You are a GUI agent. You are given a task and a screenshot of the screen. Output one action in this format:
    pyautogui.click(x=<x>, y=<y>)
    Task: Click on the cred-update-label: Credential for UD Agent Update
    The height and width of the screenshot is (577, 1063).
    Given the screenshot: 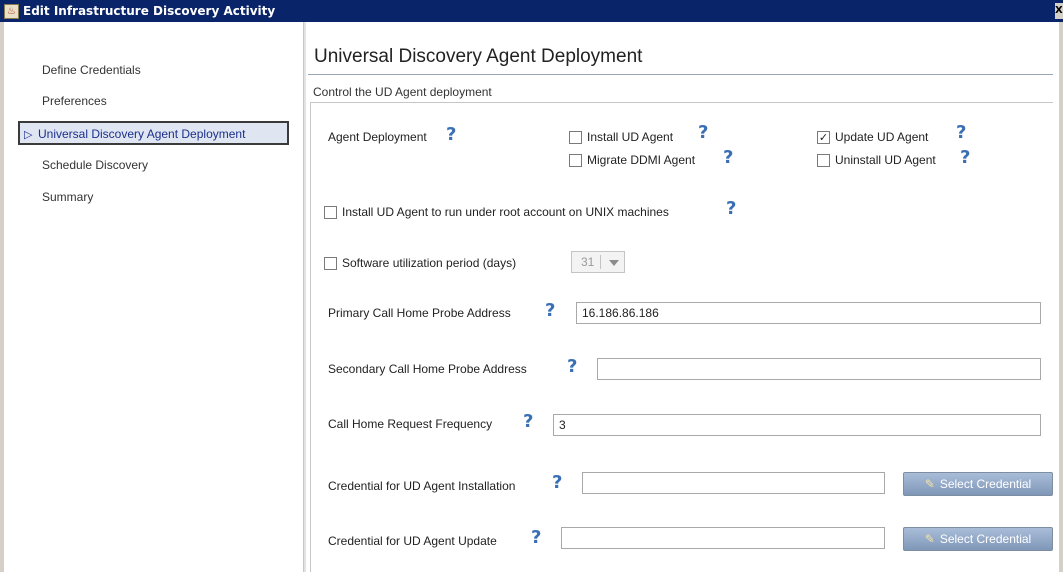 What is the action you would take?
    pyautogui.click(x=412, y=541)
    